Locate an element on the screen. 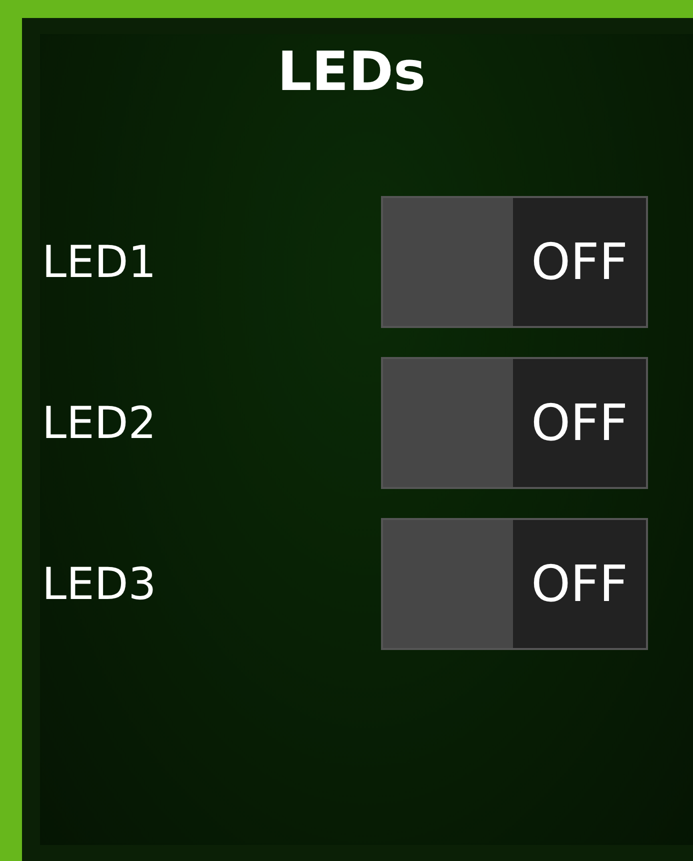  panel-title: LEDs is located at coordinates (351, 72).